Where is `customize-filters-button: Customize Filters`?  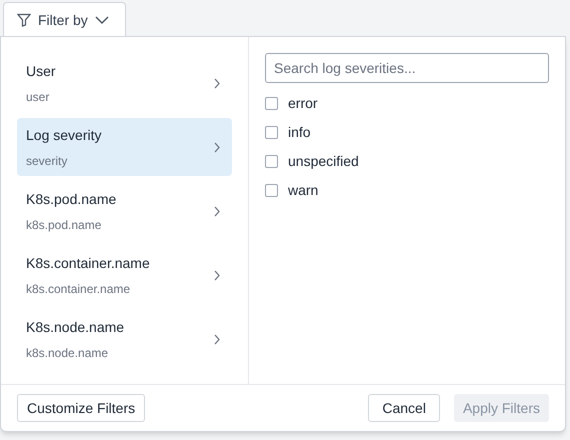
customize-filters-button: Customize Filters is located at coordinates (81, 408).